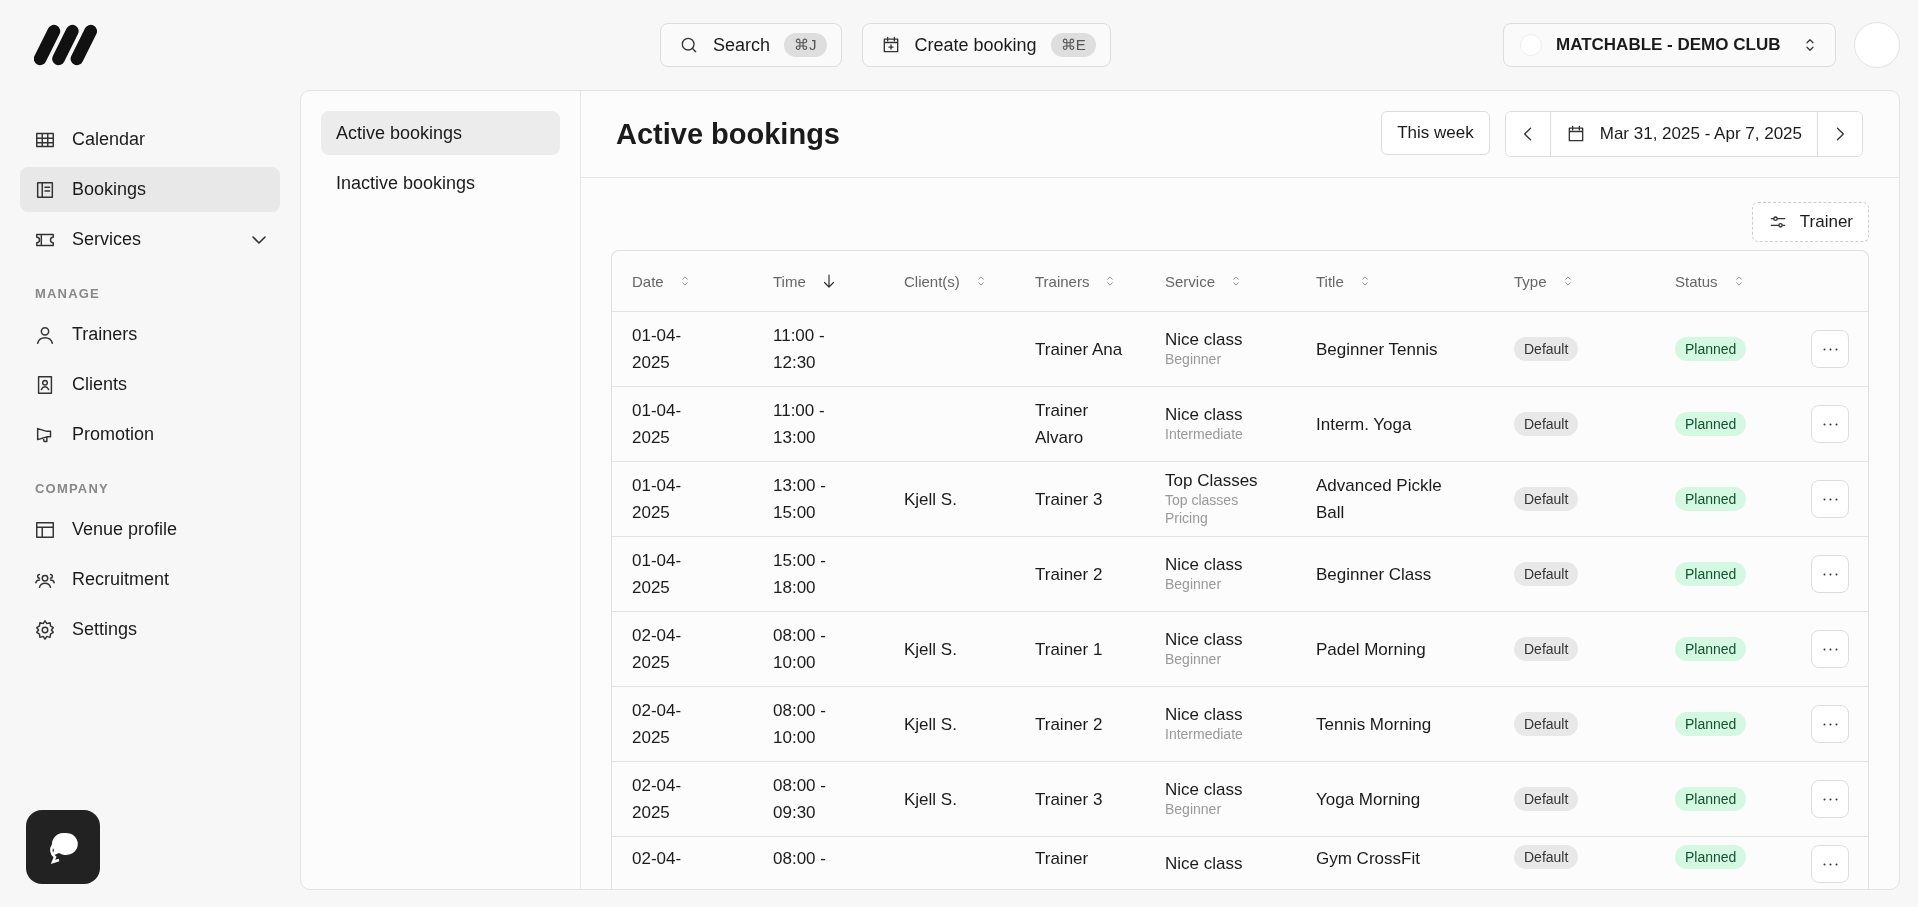 The width and height of the screenshot is (1918, 907). Describe the element at coordinates (742, 45) in the screenshot. I see `search-label: Search` at that location.